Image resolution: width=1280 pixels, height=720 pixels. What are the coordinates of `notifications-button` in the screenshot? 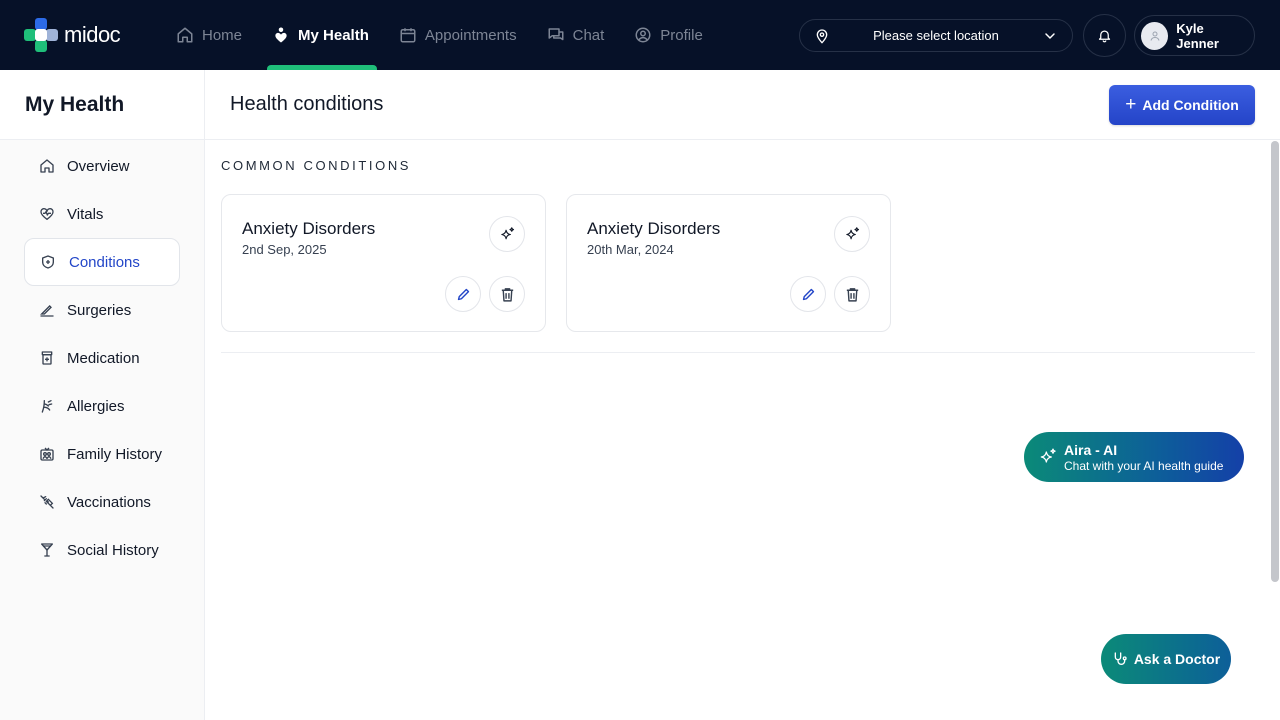 It's located at (1104, 35).